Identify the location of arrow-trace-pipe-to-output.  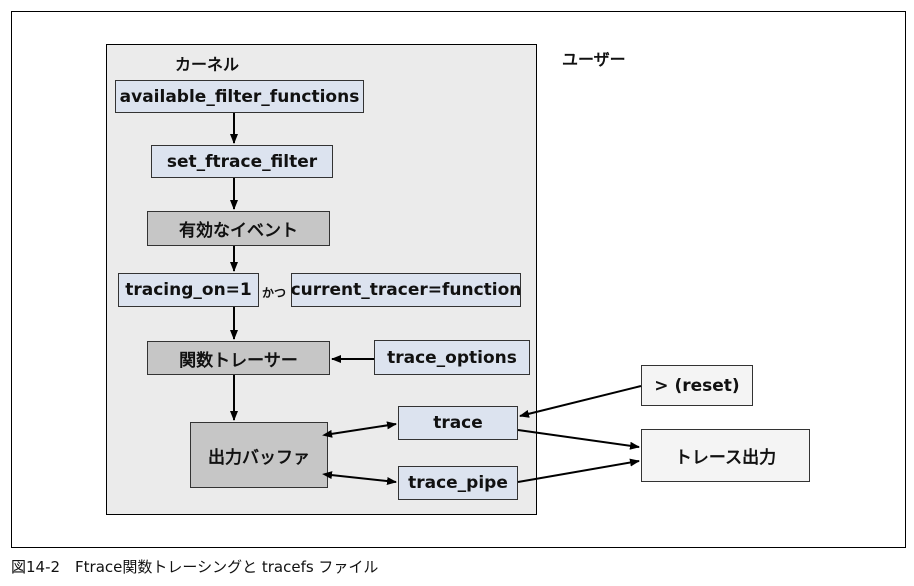
(578, 470).